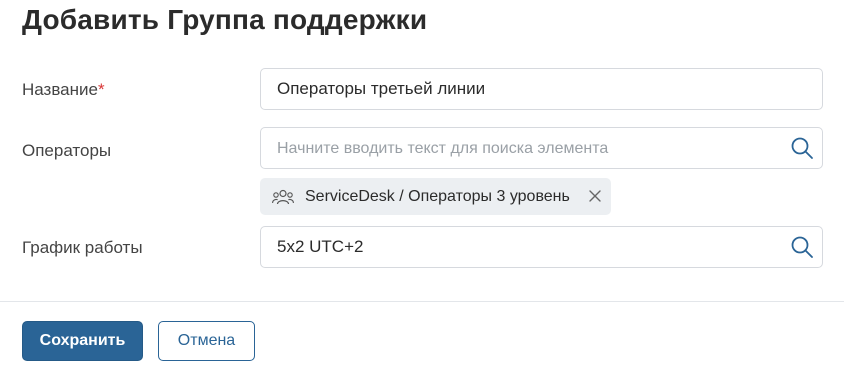 This screenshot has height=372, width=844. What do you see at coordinates (422, 301) in the screenshot?
I see `footer-divider` at bounding box center [422, 301].